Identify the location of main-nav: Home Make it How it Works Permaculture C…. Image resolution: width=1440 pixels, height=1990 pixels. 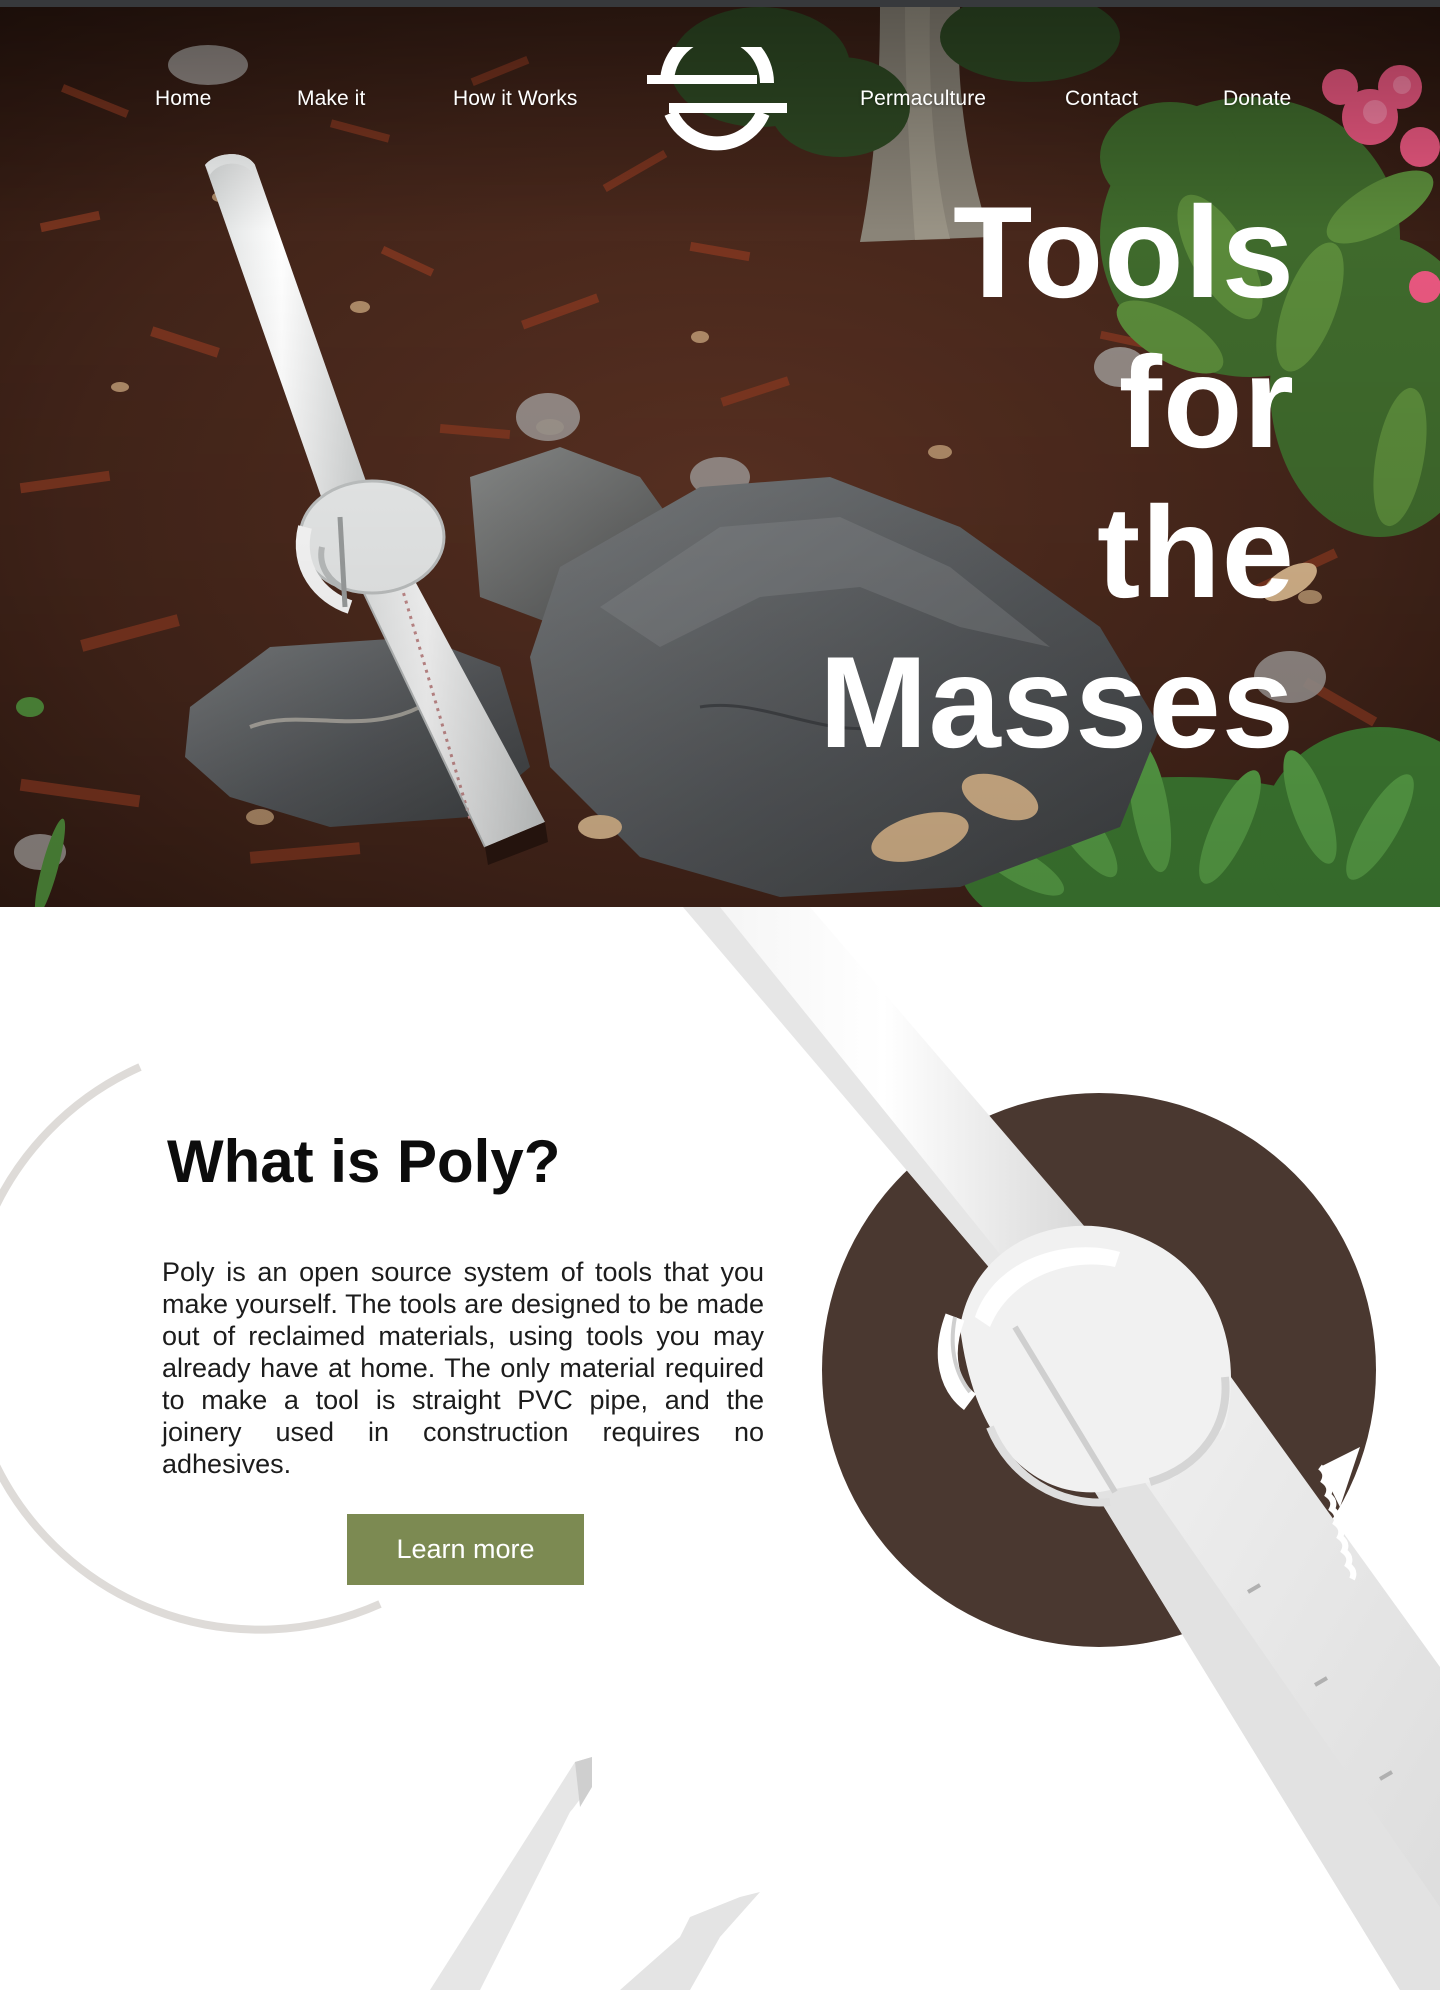
(720, 97).